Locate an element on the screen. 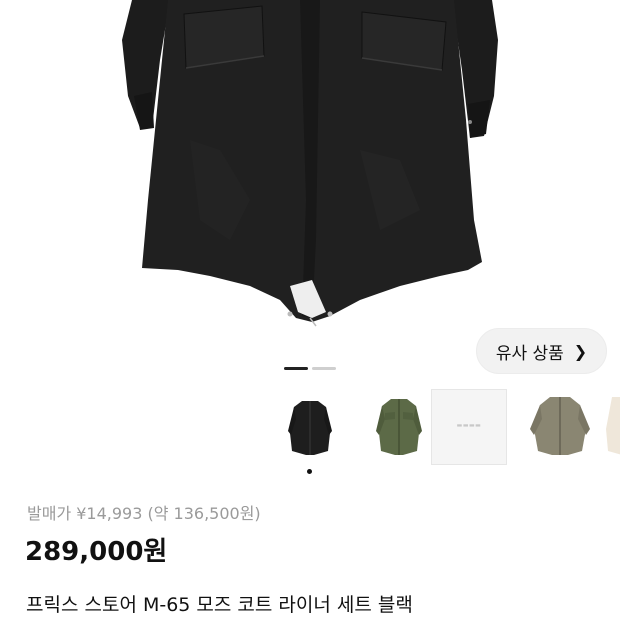  original-price: 발매가 ¥14,993 (약 136,500원) is located at coordinates (144, 513).